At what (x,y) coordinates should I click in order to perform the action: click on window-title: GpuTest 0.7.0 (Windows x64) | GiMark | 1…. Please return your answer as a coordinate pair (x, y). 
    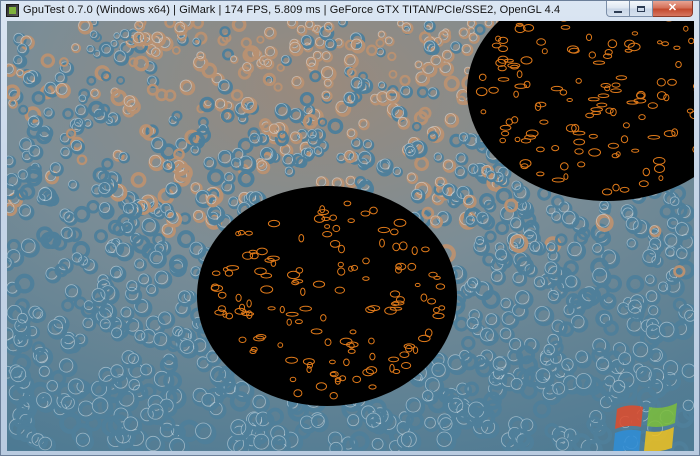
    Looking at the image, I should click on (292, 10).